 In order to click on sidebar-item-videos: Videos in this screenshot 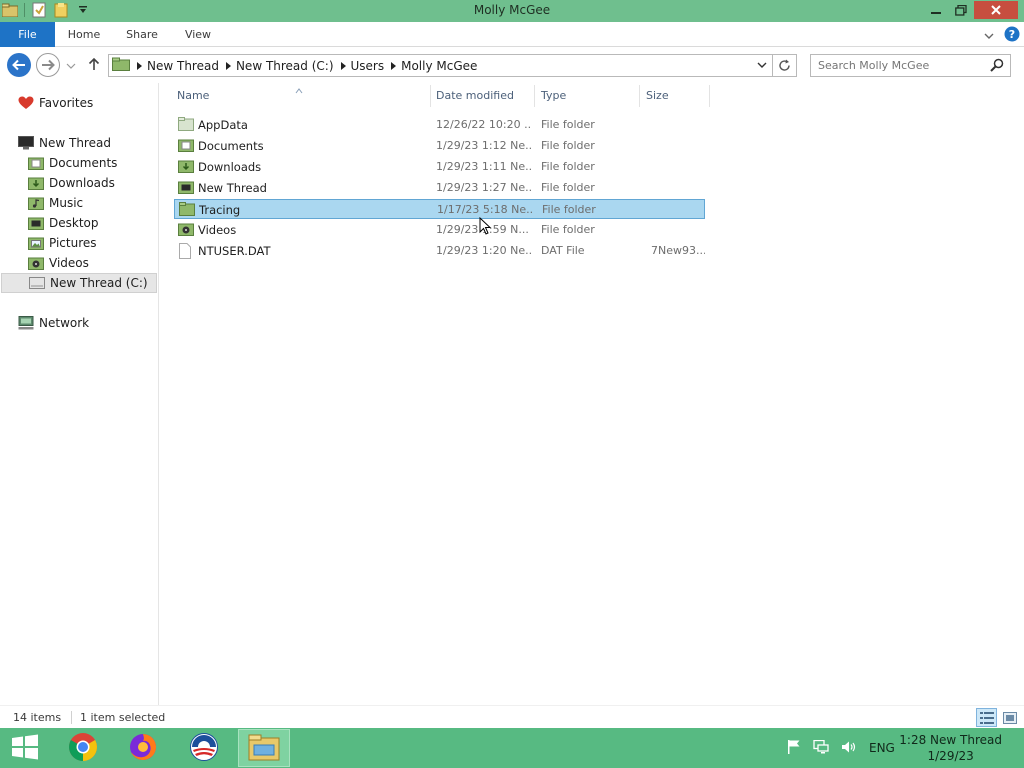, I will do `click(58, 263)`.